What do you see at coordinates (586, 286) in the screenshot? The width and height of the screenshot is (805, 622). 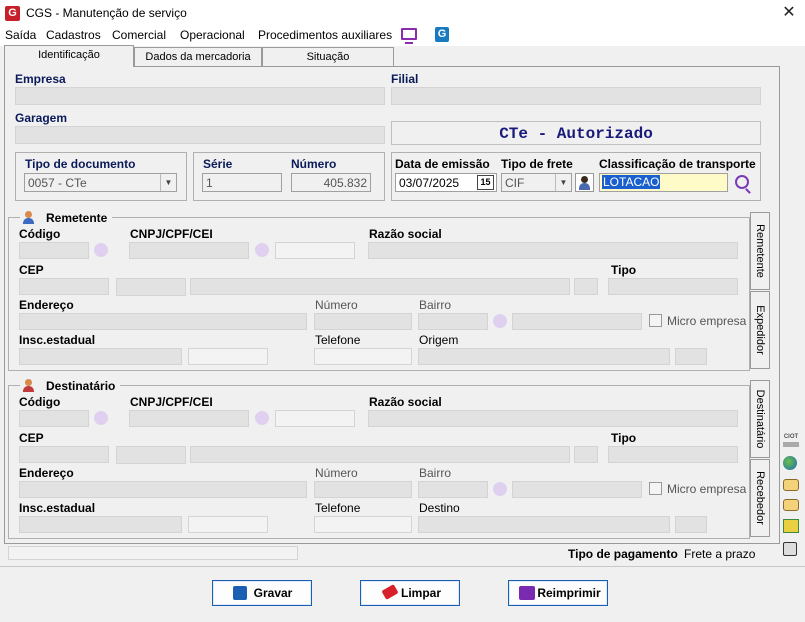 I see `rem-uf-field` at bounding box center [586, 286].